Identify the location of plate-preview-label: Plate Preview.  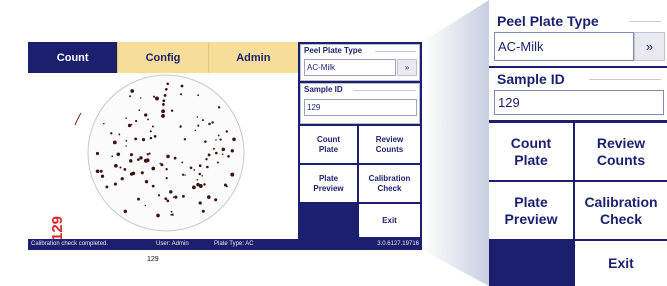
(328, 183).